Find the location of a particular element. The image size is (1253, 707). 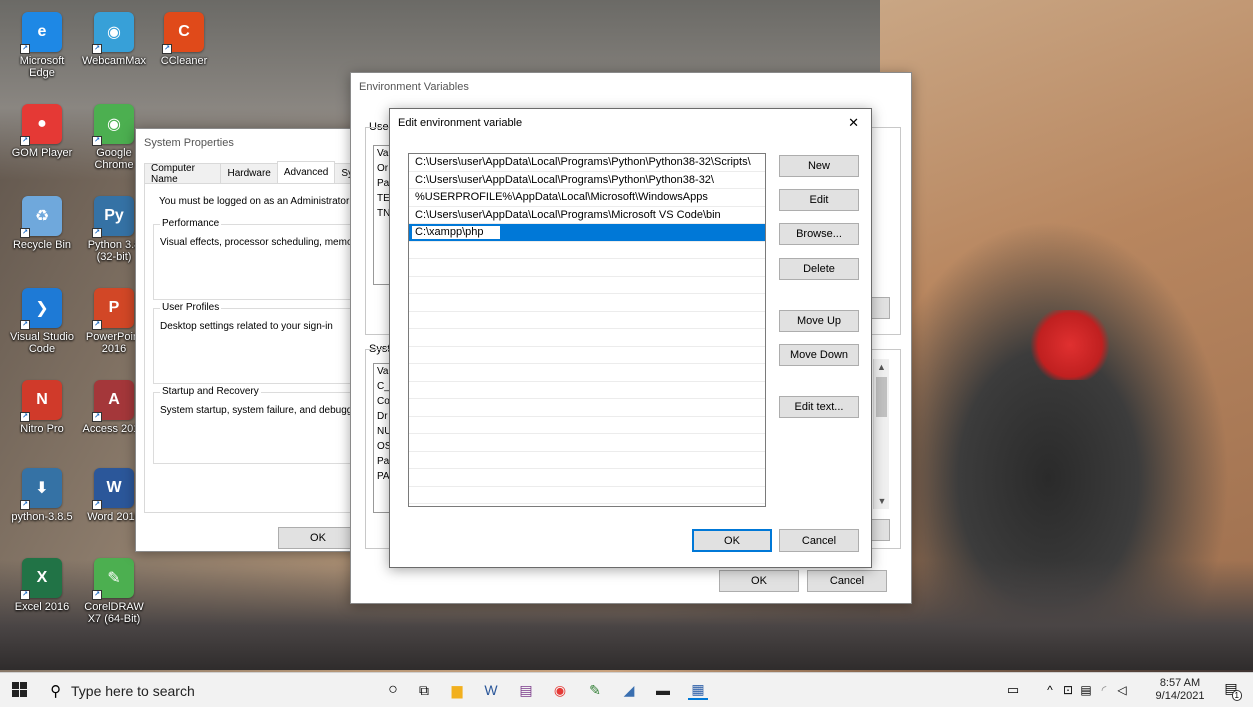

chrome-taskbar-icon: ◉ is located at coordinates (560, 690).